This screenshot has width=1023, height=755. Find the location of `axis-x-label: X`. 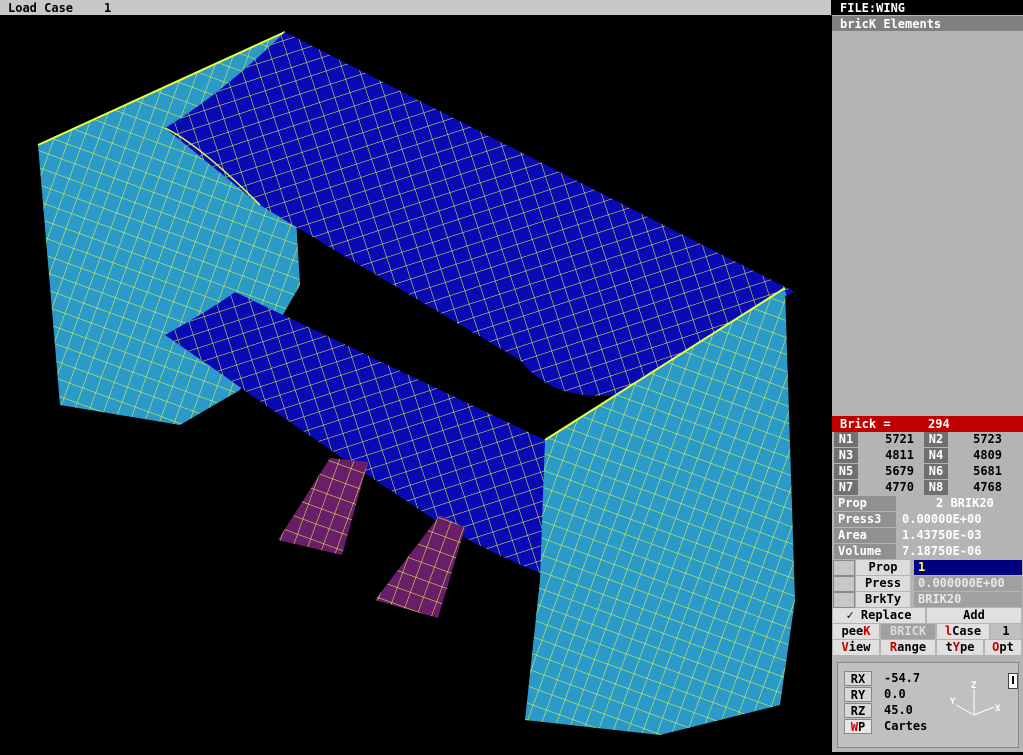

axis-x-label: X is located at coordinates (998, 709).